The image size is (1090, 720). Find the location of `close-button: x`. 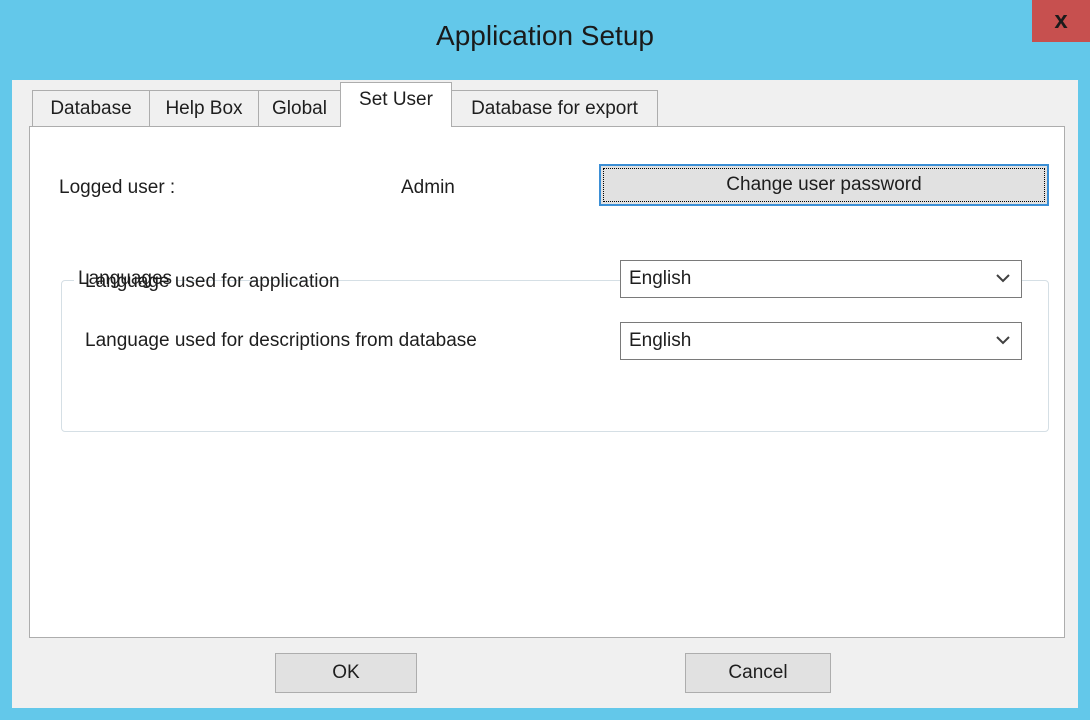

close-button: x is located at coordinates (1061, 21).